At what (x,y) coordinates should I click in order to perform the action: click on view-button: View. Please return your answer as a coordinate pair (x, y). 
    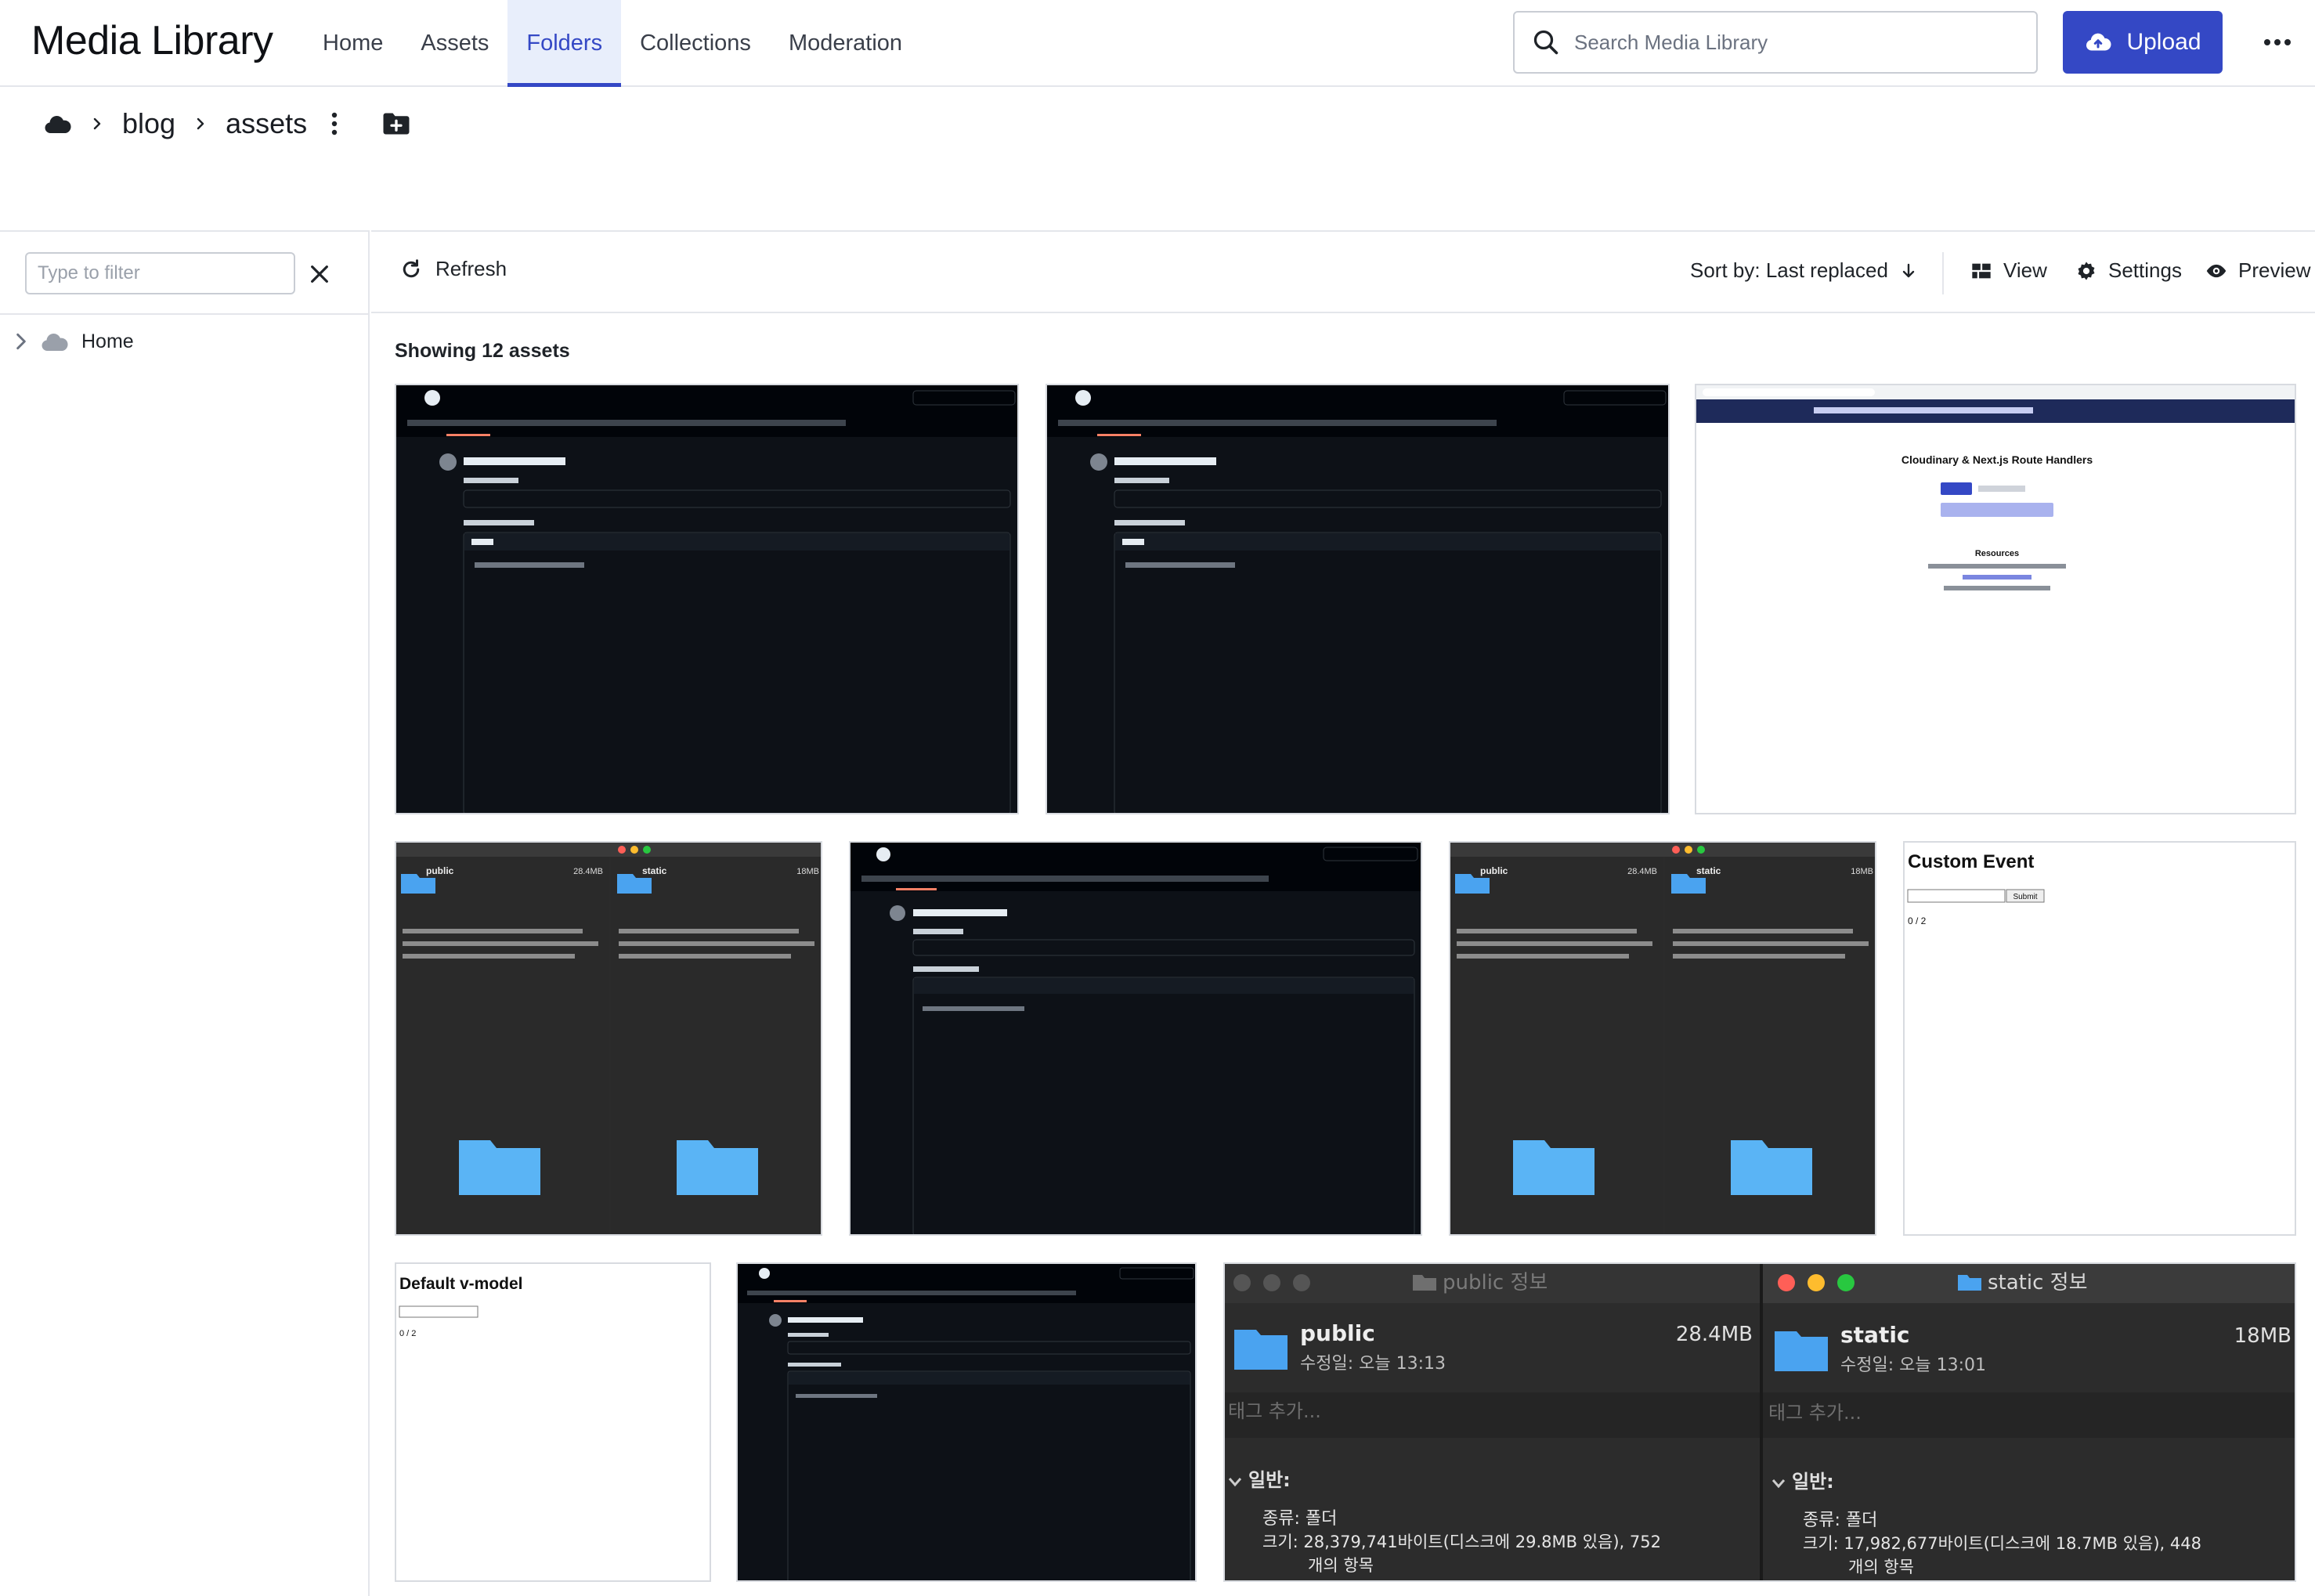
    Looking at the image, I should click on (2008, 270).